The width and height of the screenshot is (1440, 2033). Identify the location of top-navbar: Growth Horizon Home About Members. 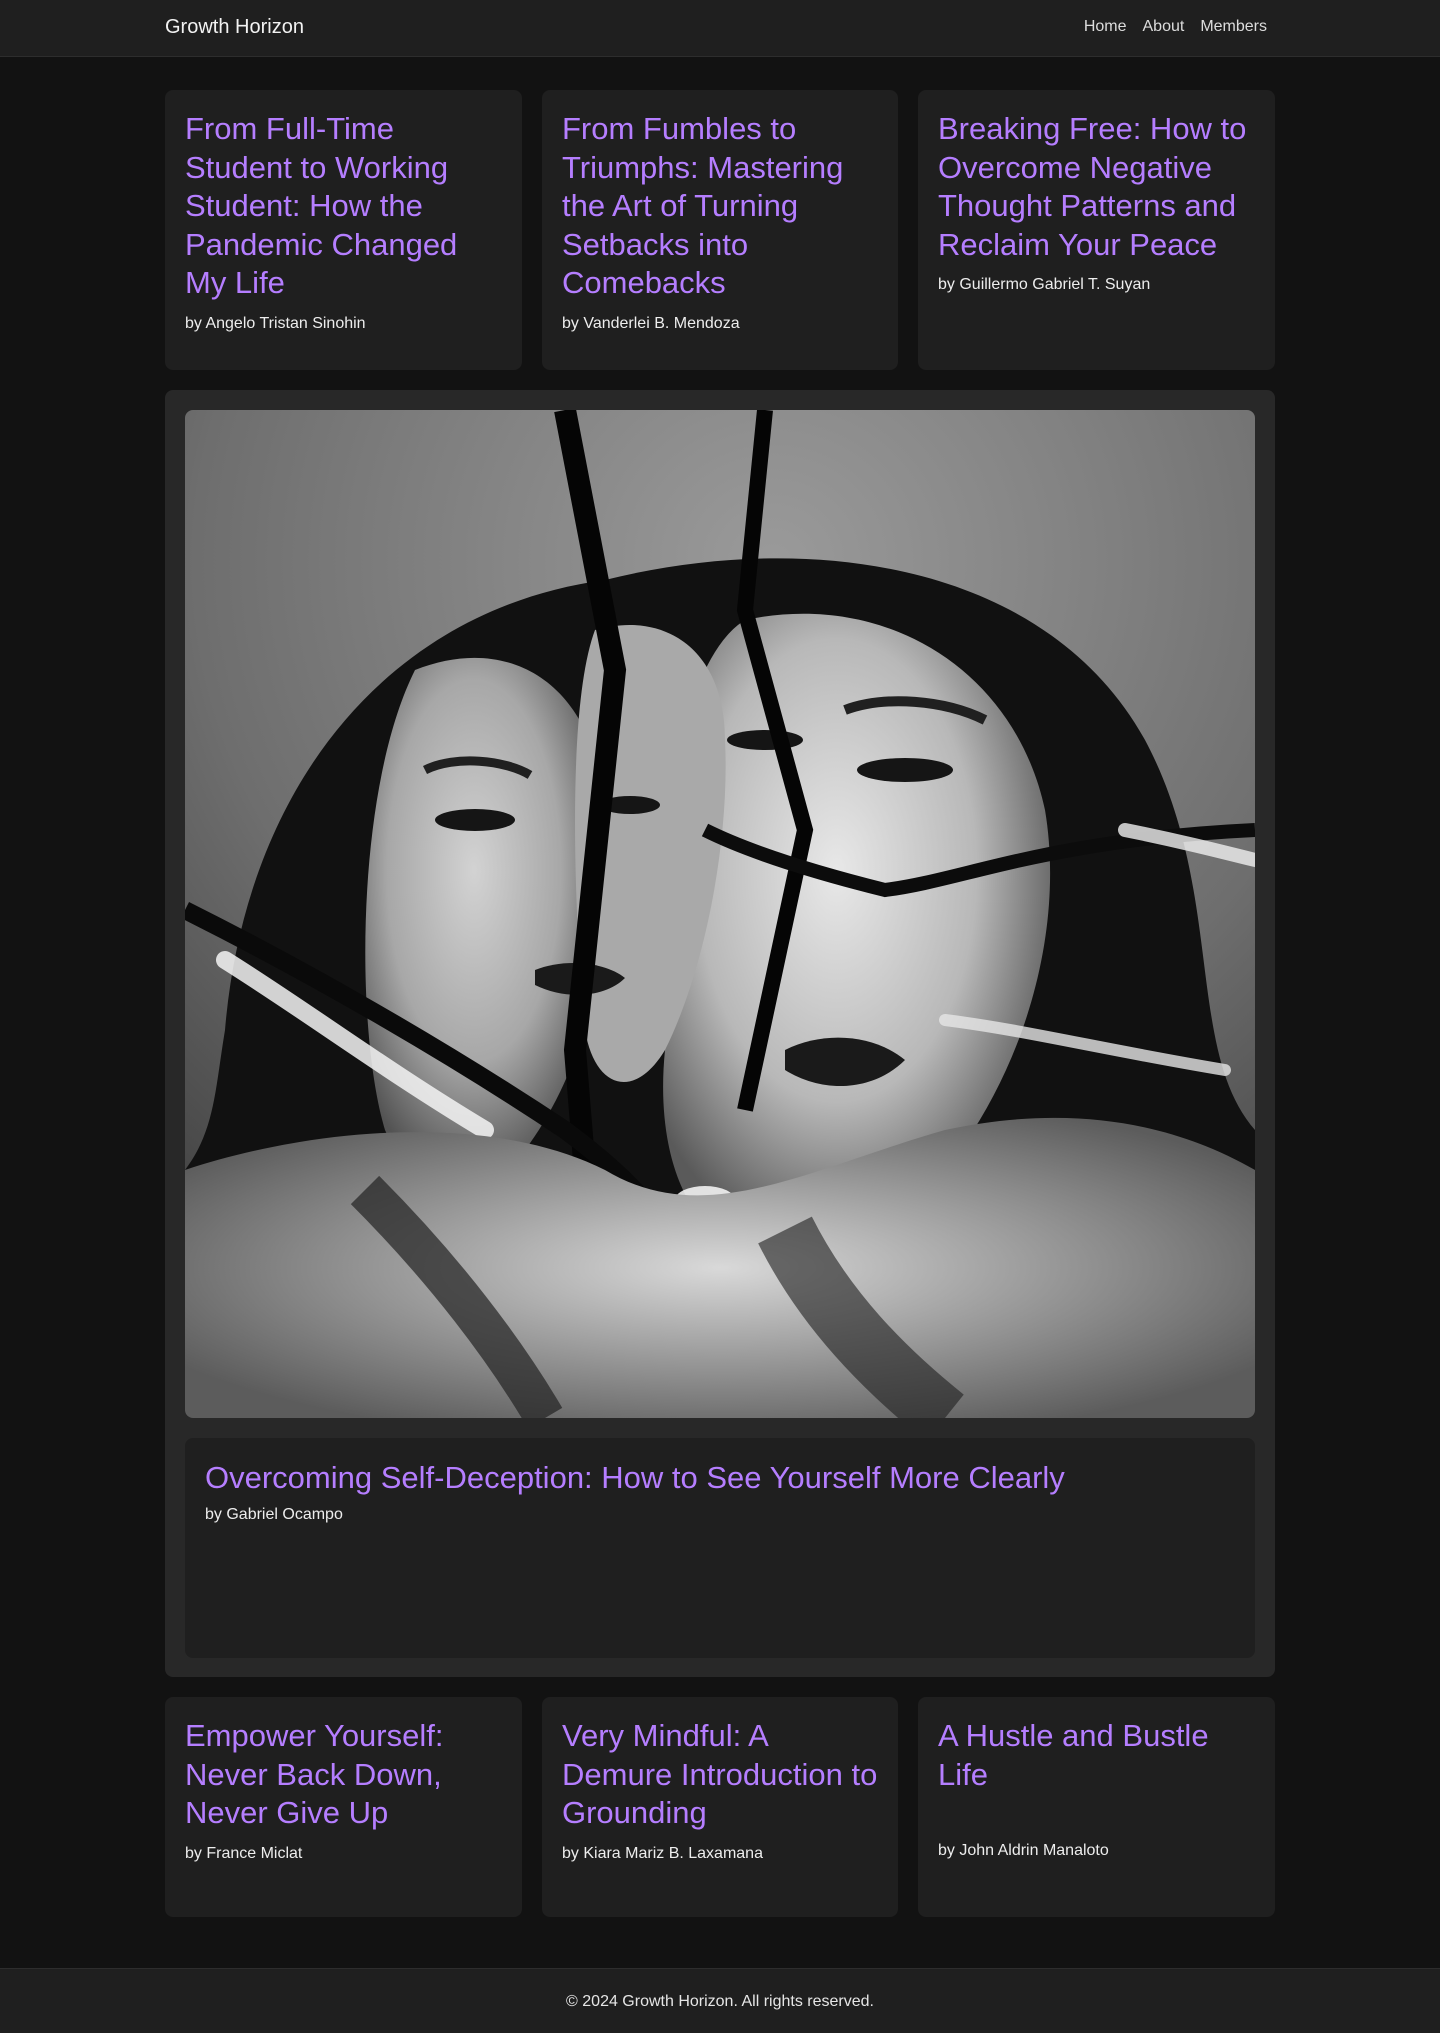
(720, 28).